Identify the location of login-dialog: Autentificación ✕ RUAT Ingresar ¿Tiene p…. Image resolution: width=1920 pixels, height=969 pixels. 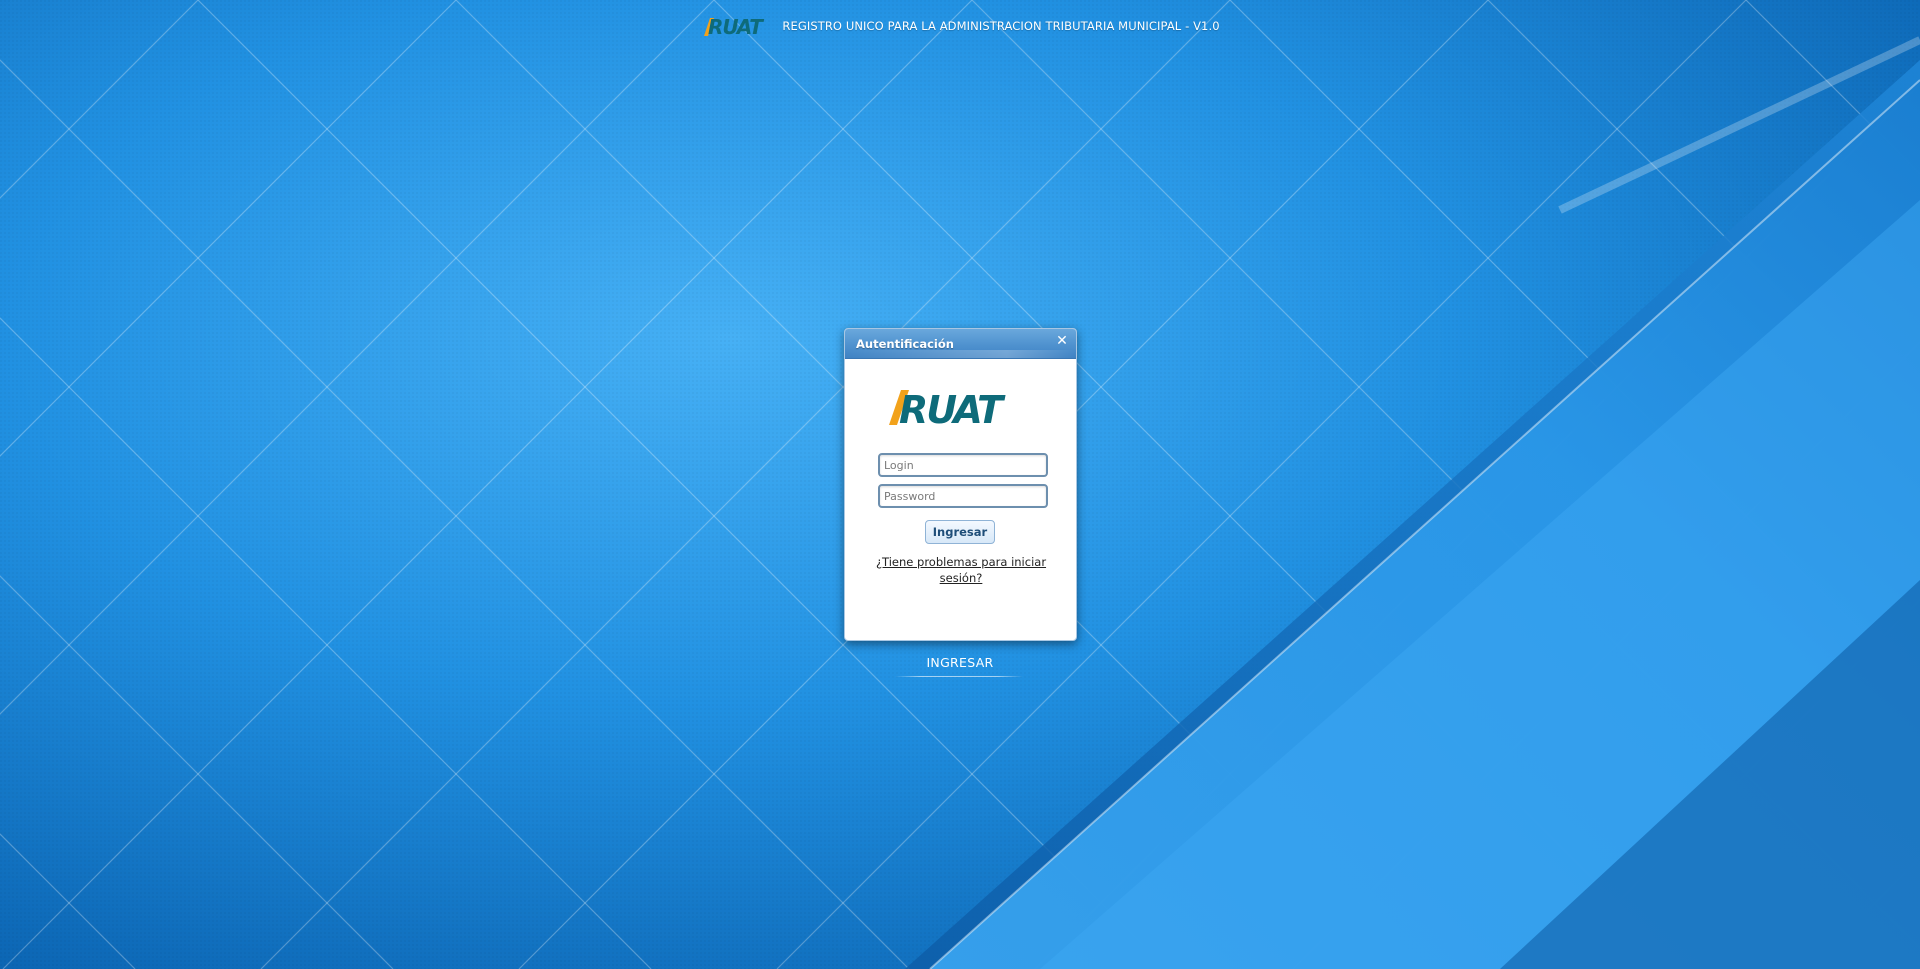
(960, 484).